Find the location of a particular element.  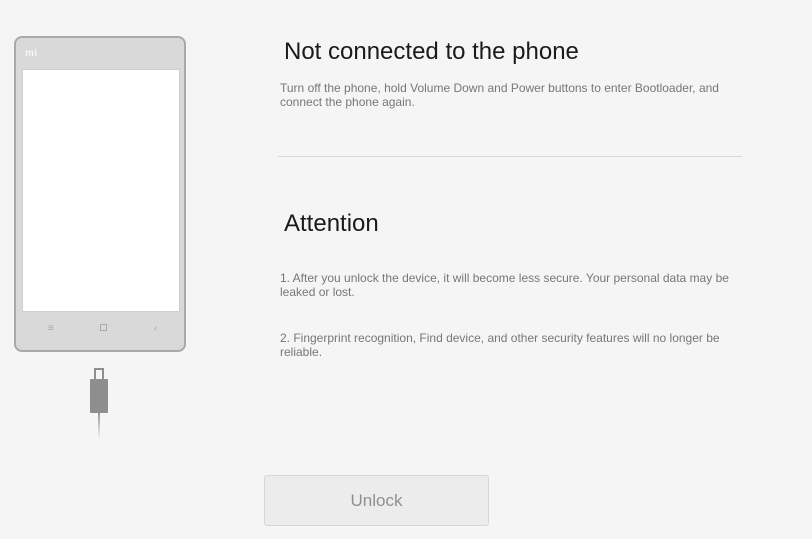

usb-plug is located at coordinates (99, 396).